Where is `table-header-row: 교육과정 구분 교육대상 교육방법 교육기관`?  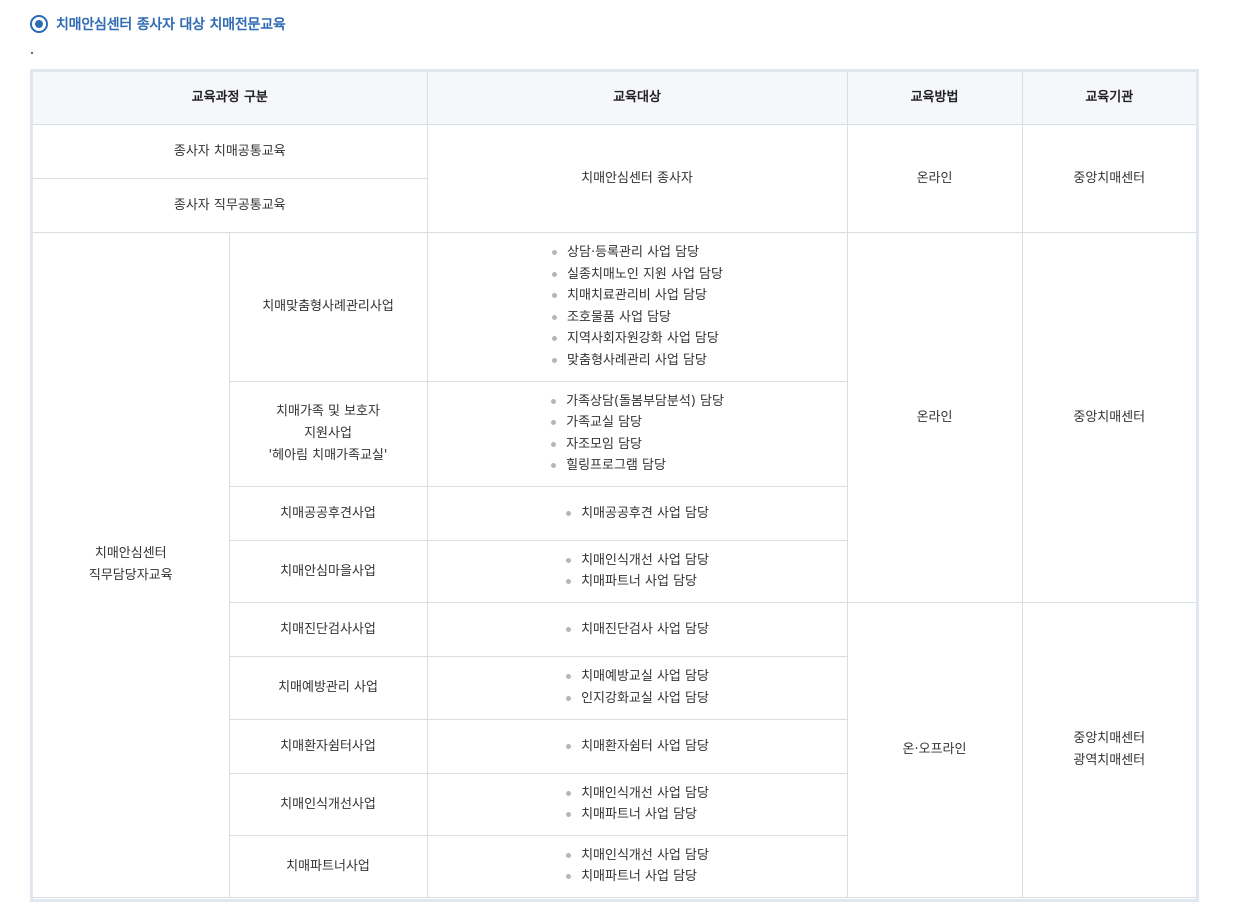
table-header-row: 교육과정 구분 교육대상 교육방법 교육기관 is located at coordinates (614, 98).